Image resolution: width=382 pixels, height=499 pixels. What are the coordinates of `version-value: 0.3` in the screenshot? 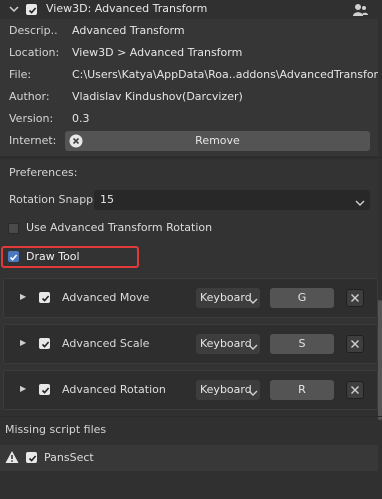 It's located at (81, 118).